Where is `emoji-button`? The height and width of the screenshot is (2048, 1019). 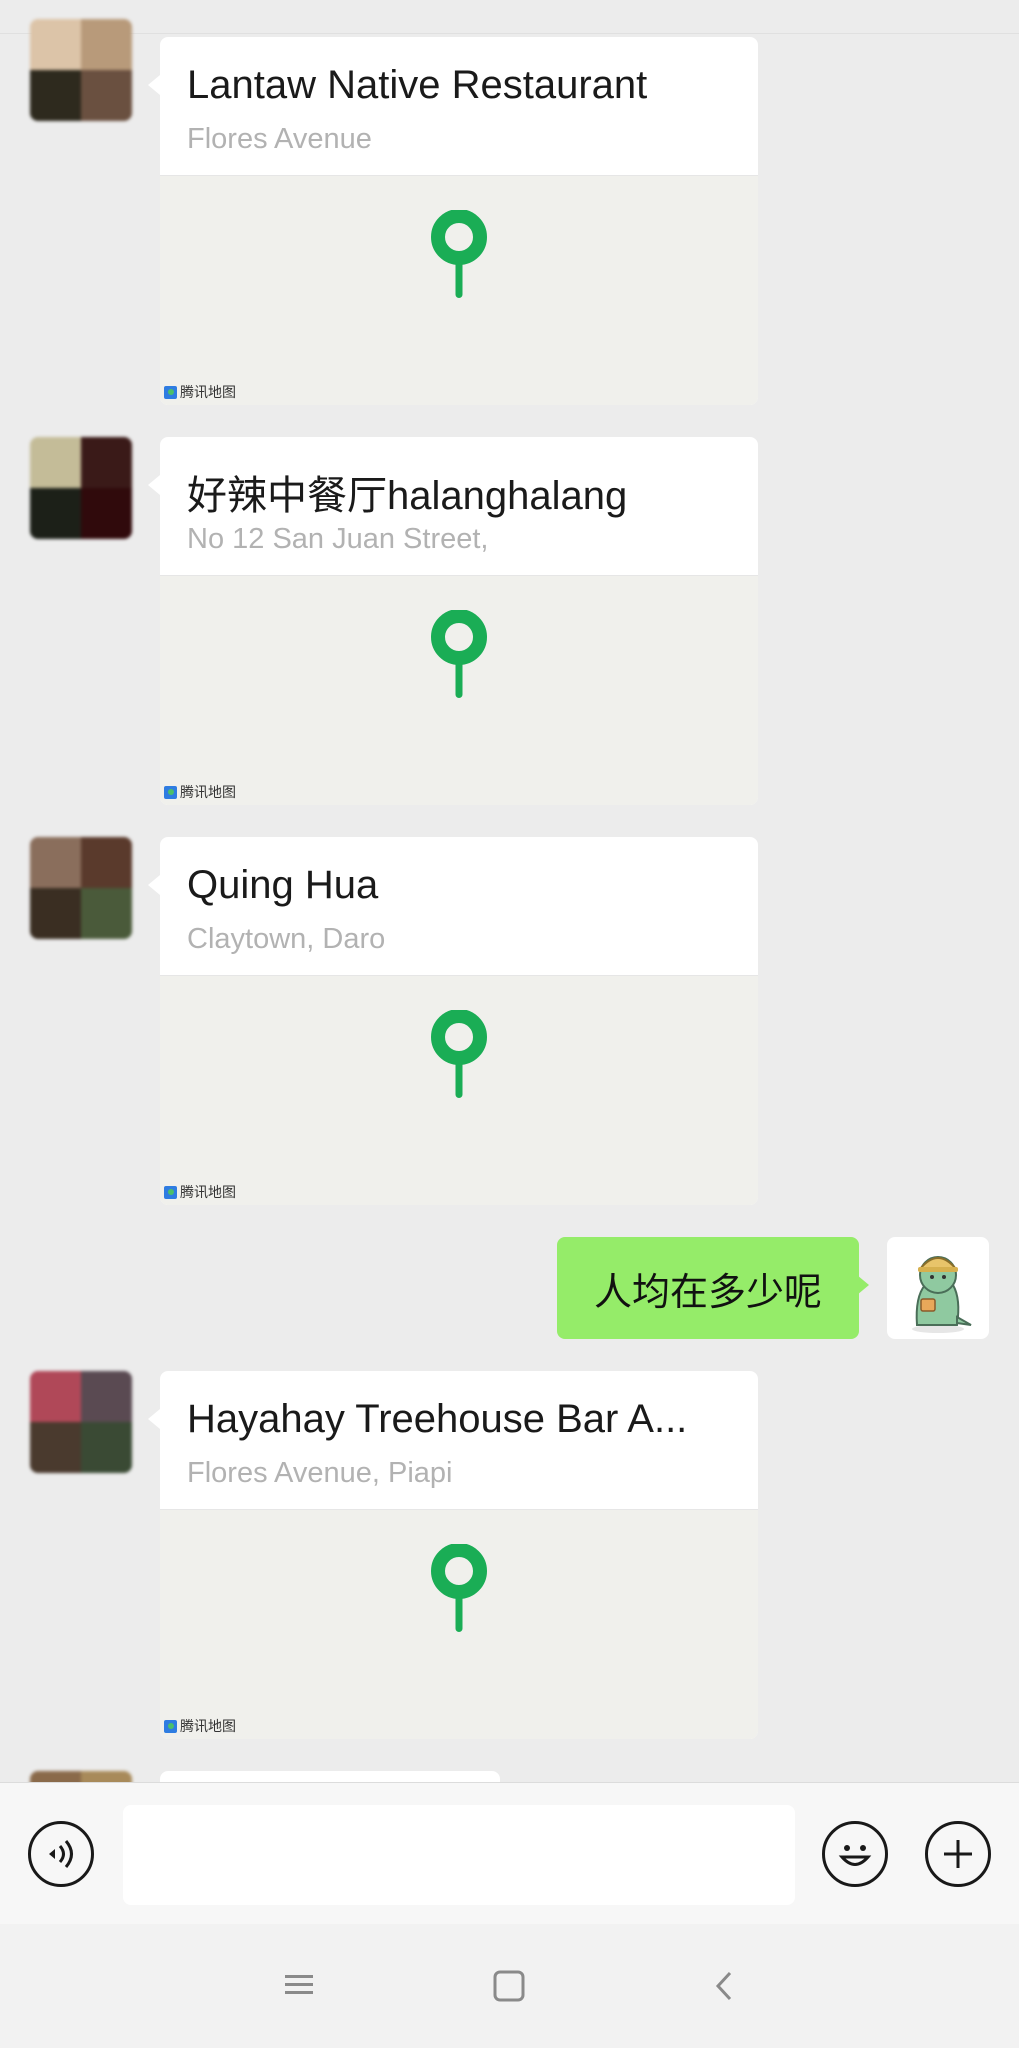
emoji-button is located at coordinates (855, 1854).